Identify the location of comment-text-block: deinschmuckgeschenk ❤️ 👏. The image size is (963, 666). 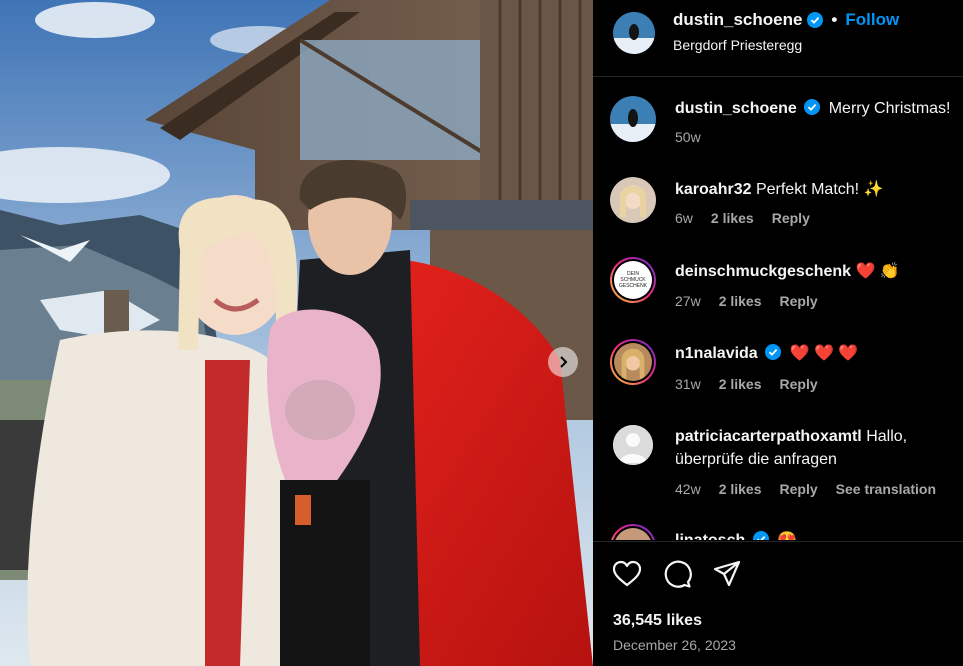
(815, 271).